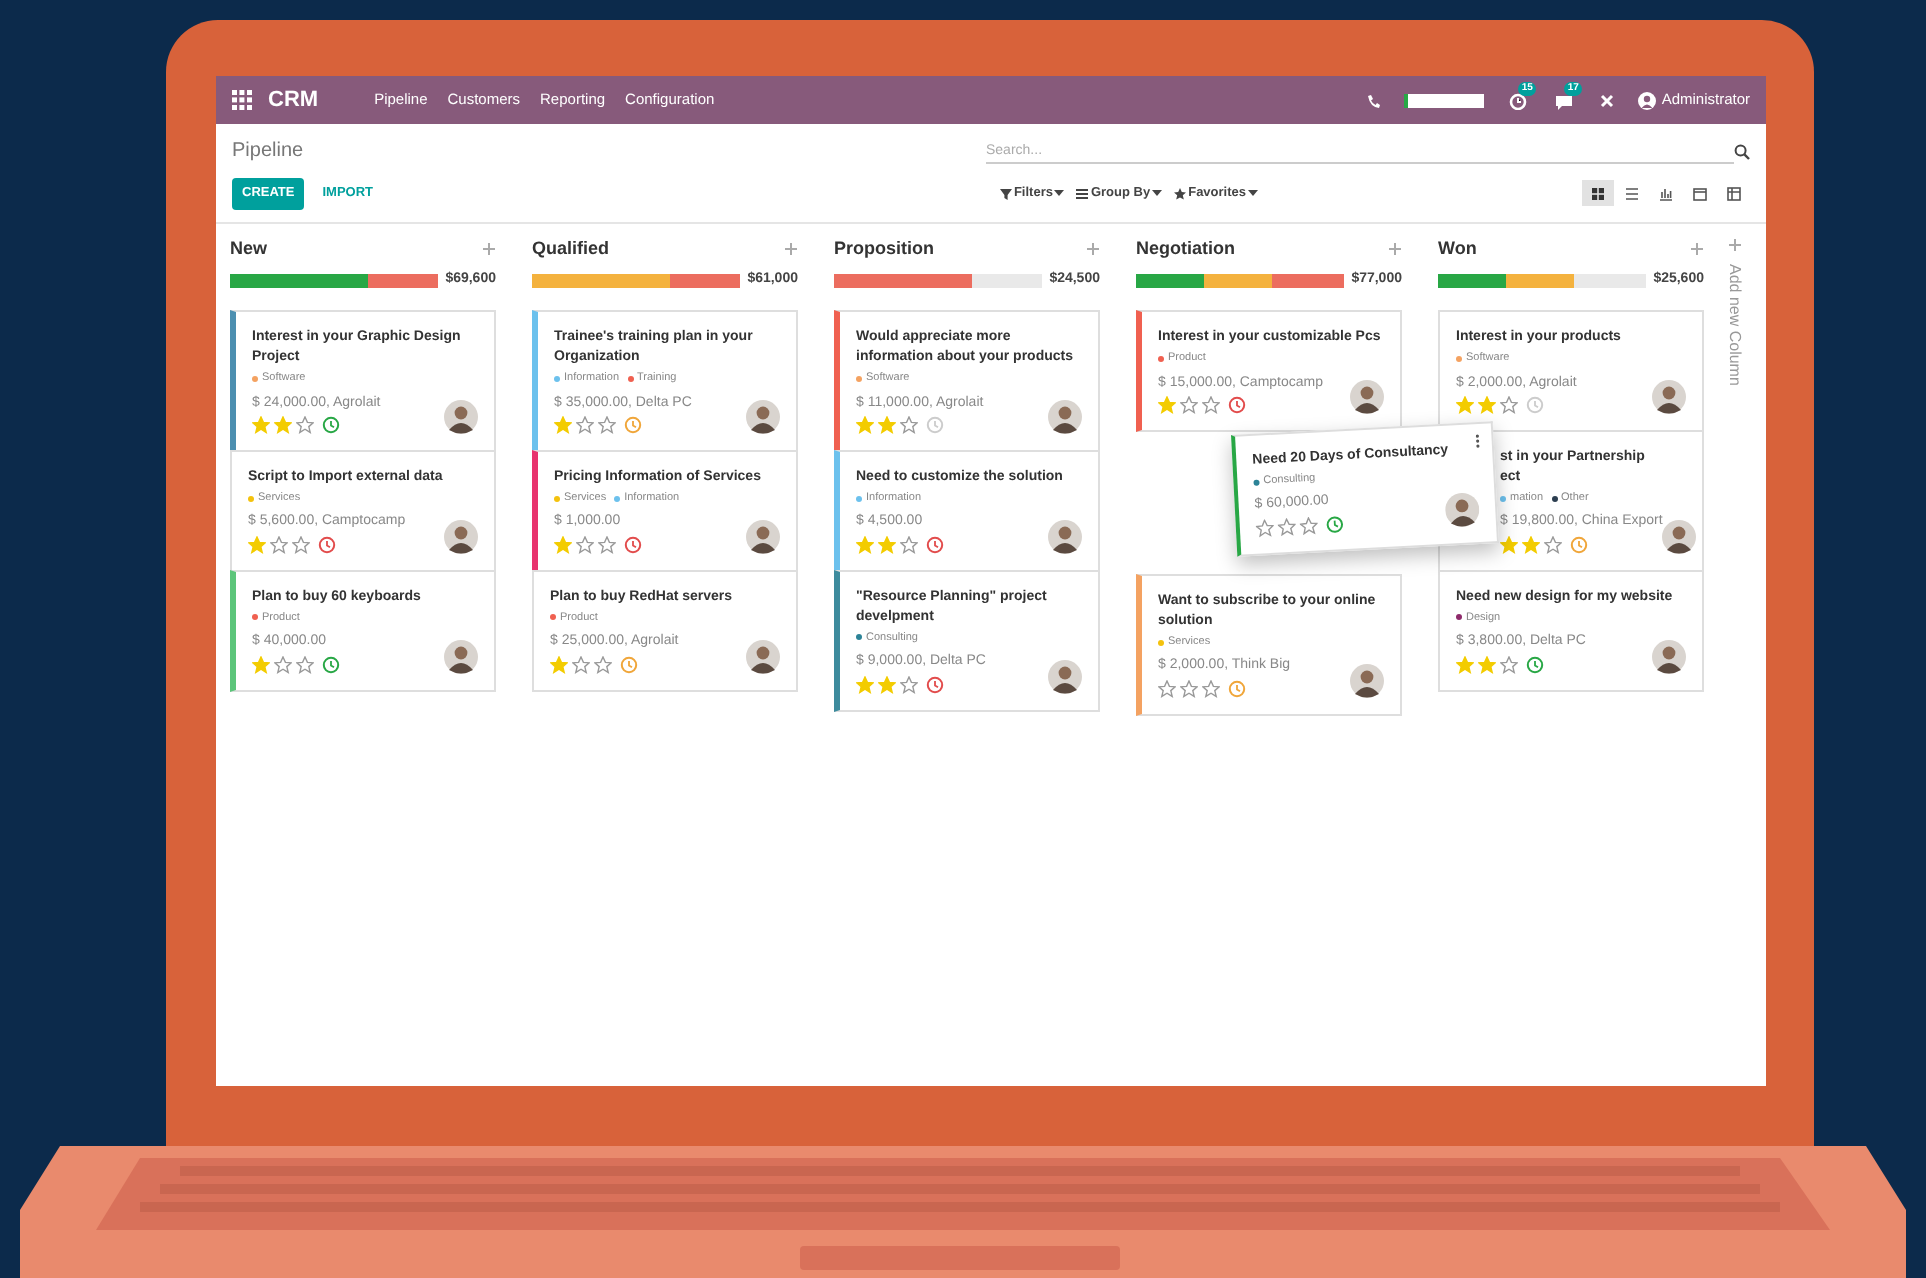  I want to click on column-title: Won, so click(1457, 249).